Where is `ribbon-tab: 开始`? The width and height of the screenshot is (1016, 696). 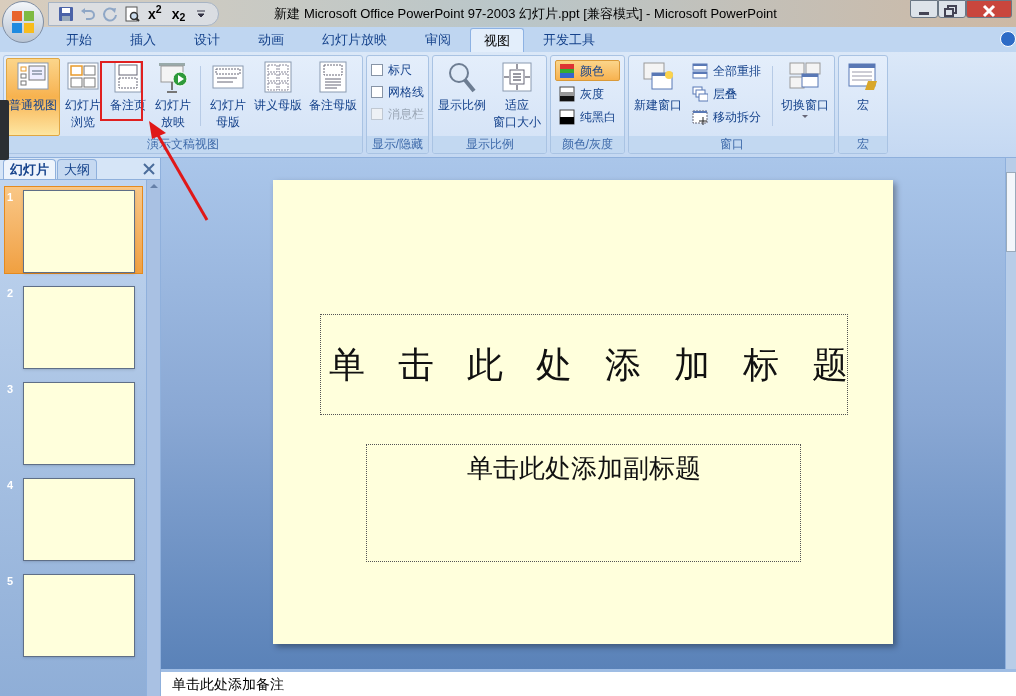 ribbon-tab: 开始 is located at coordinates (79, 40).